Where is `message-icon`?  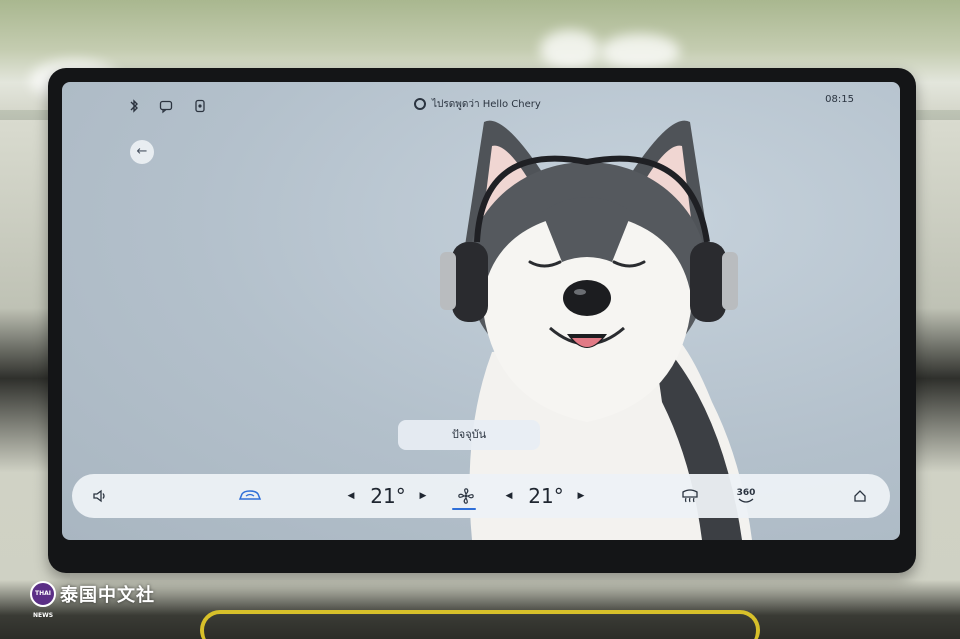 message-icon is located at coordinates (166, 106).